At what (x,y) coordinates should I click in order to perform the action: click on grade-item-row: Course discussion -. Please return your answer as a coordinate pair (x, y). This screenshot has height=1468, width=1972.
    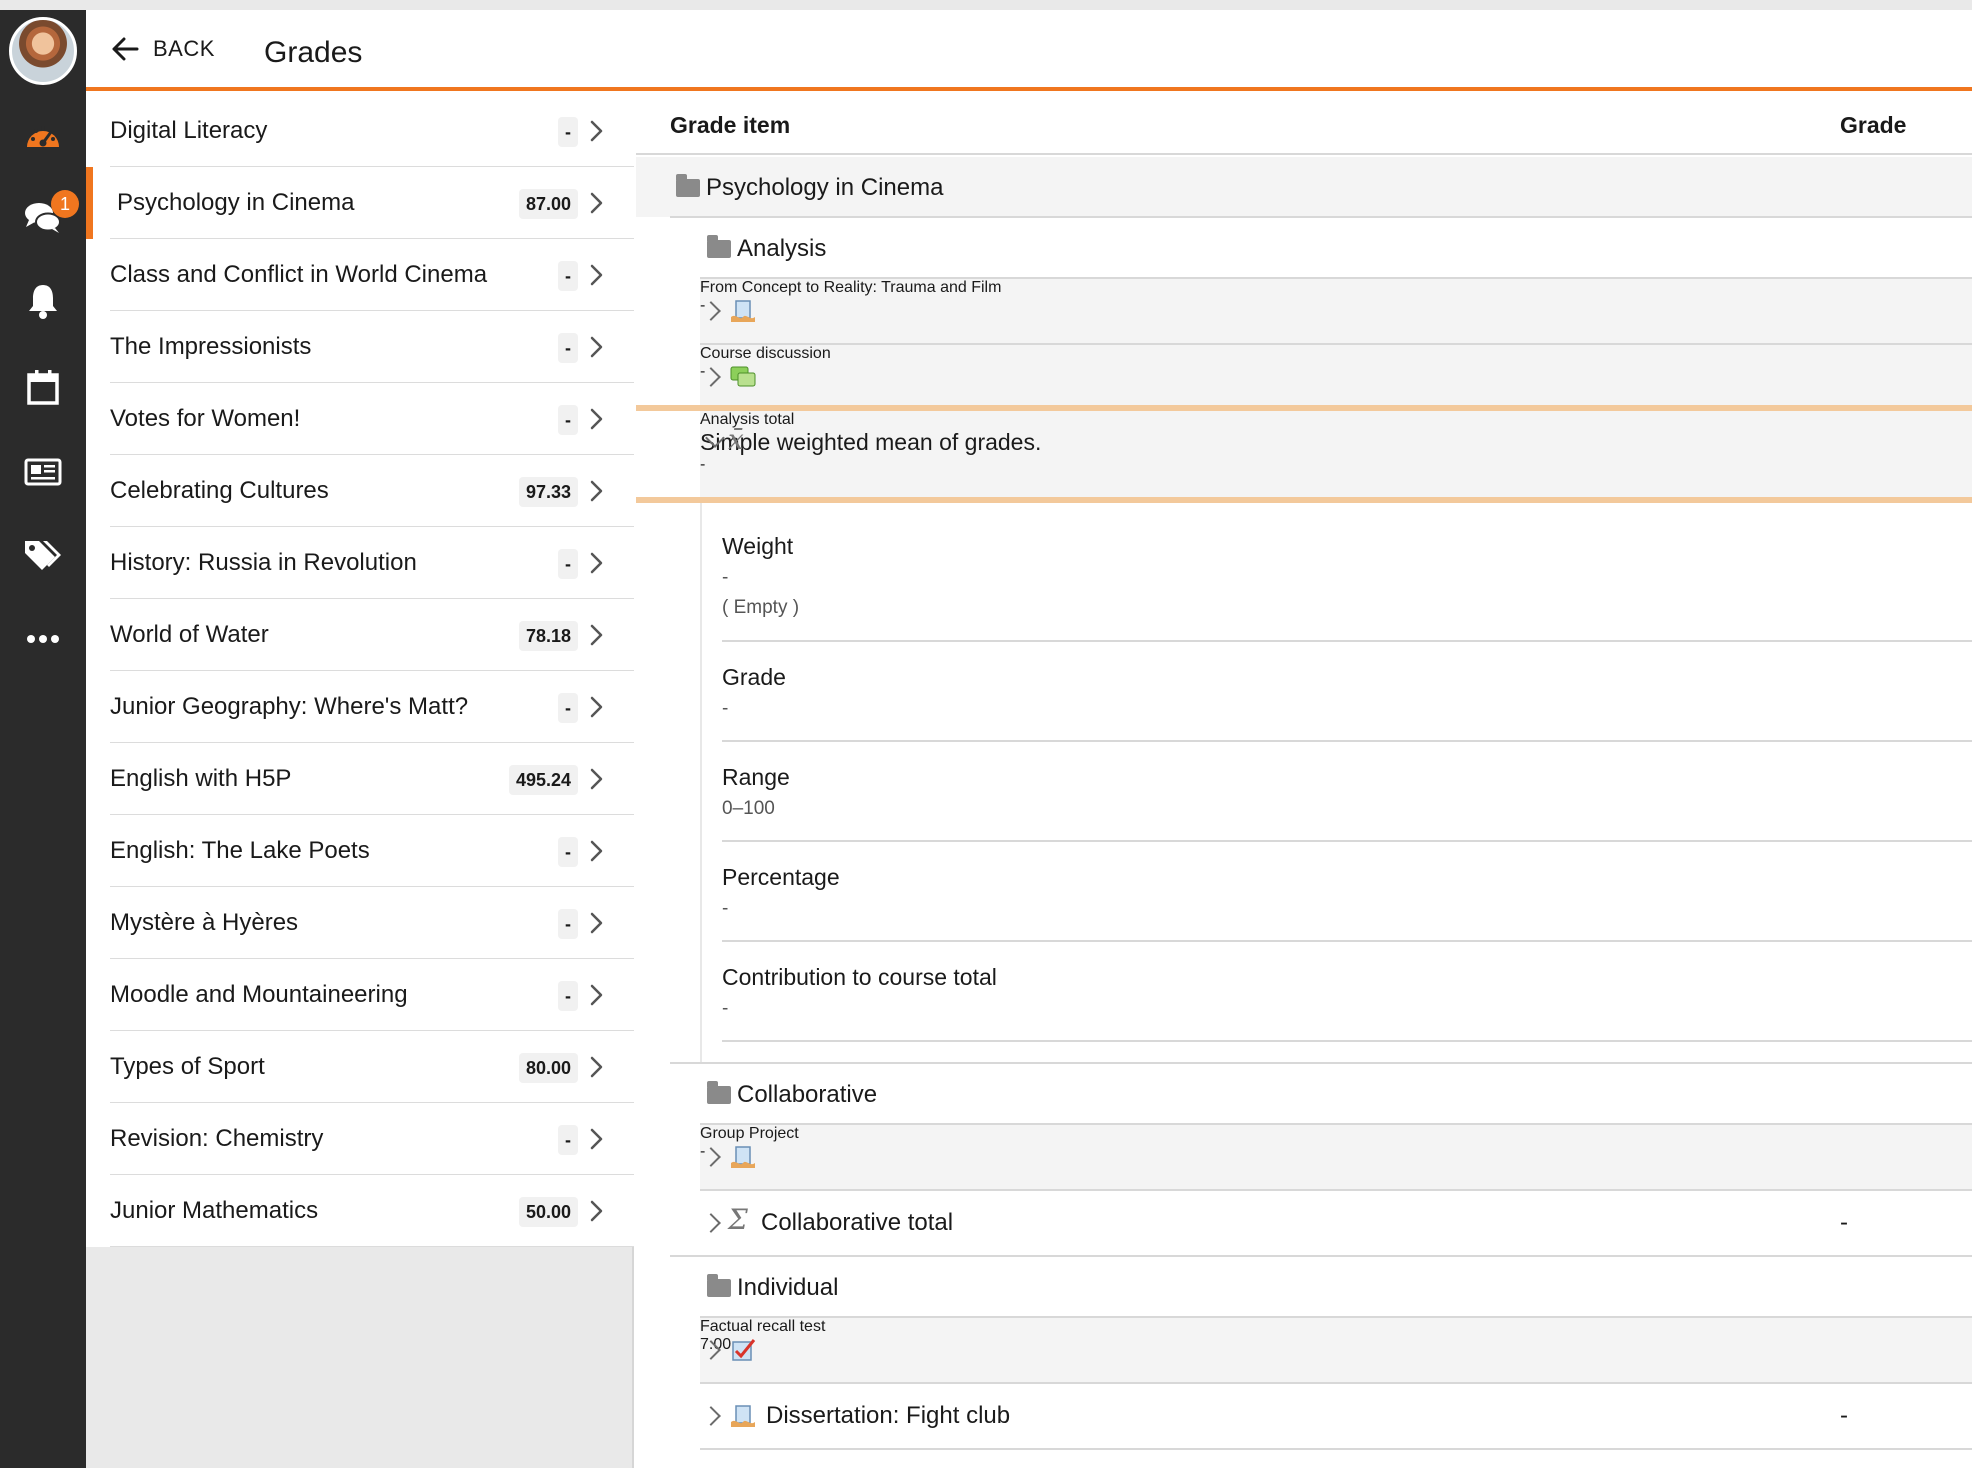
    Looking at the image, I should click on (1336, 377).